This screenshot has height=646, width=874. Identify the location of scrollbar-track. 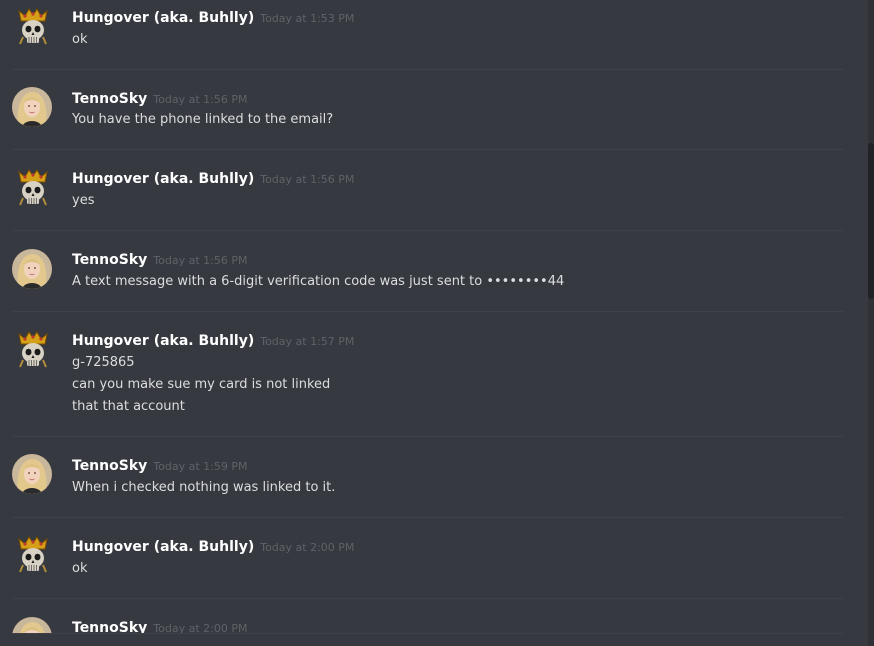
(871, 323).